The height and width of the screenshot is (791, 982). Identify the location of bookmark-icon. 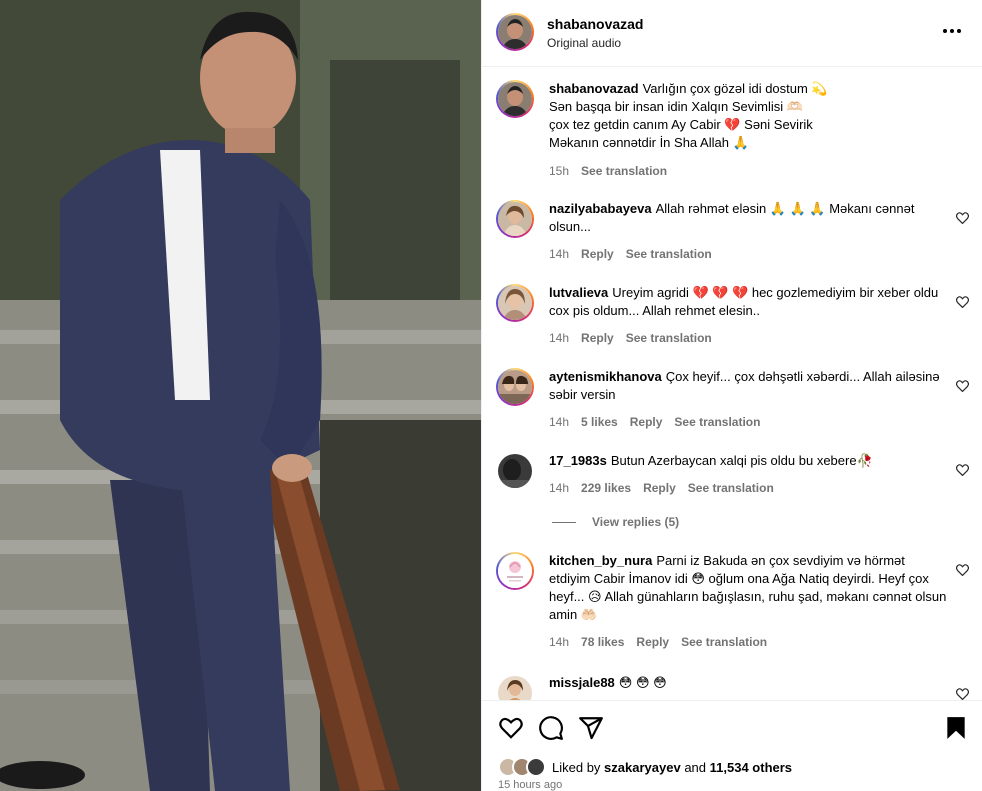
(956, 728).